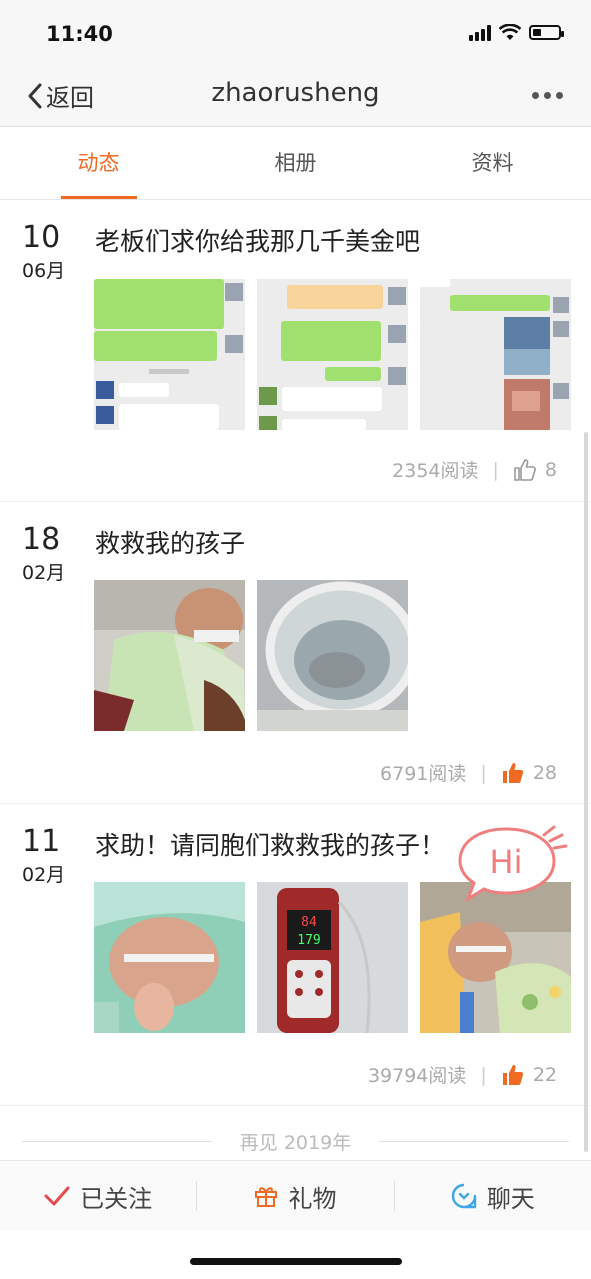  What do you see at coordinates (417, 1076) in the screenshot?
I see `read-count: 39794阅读` at bounding box center [417, 1076].